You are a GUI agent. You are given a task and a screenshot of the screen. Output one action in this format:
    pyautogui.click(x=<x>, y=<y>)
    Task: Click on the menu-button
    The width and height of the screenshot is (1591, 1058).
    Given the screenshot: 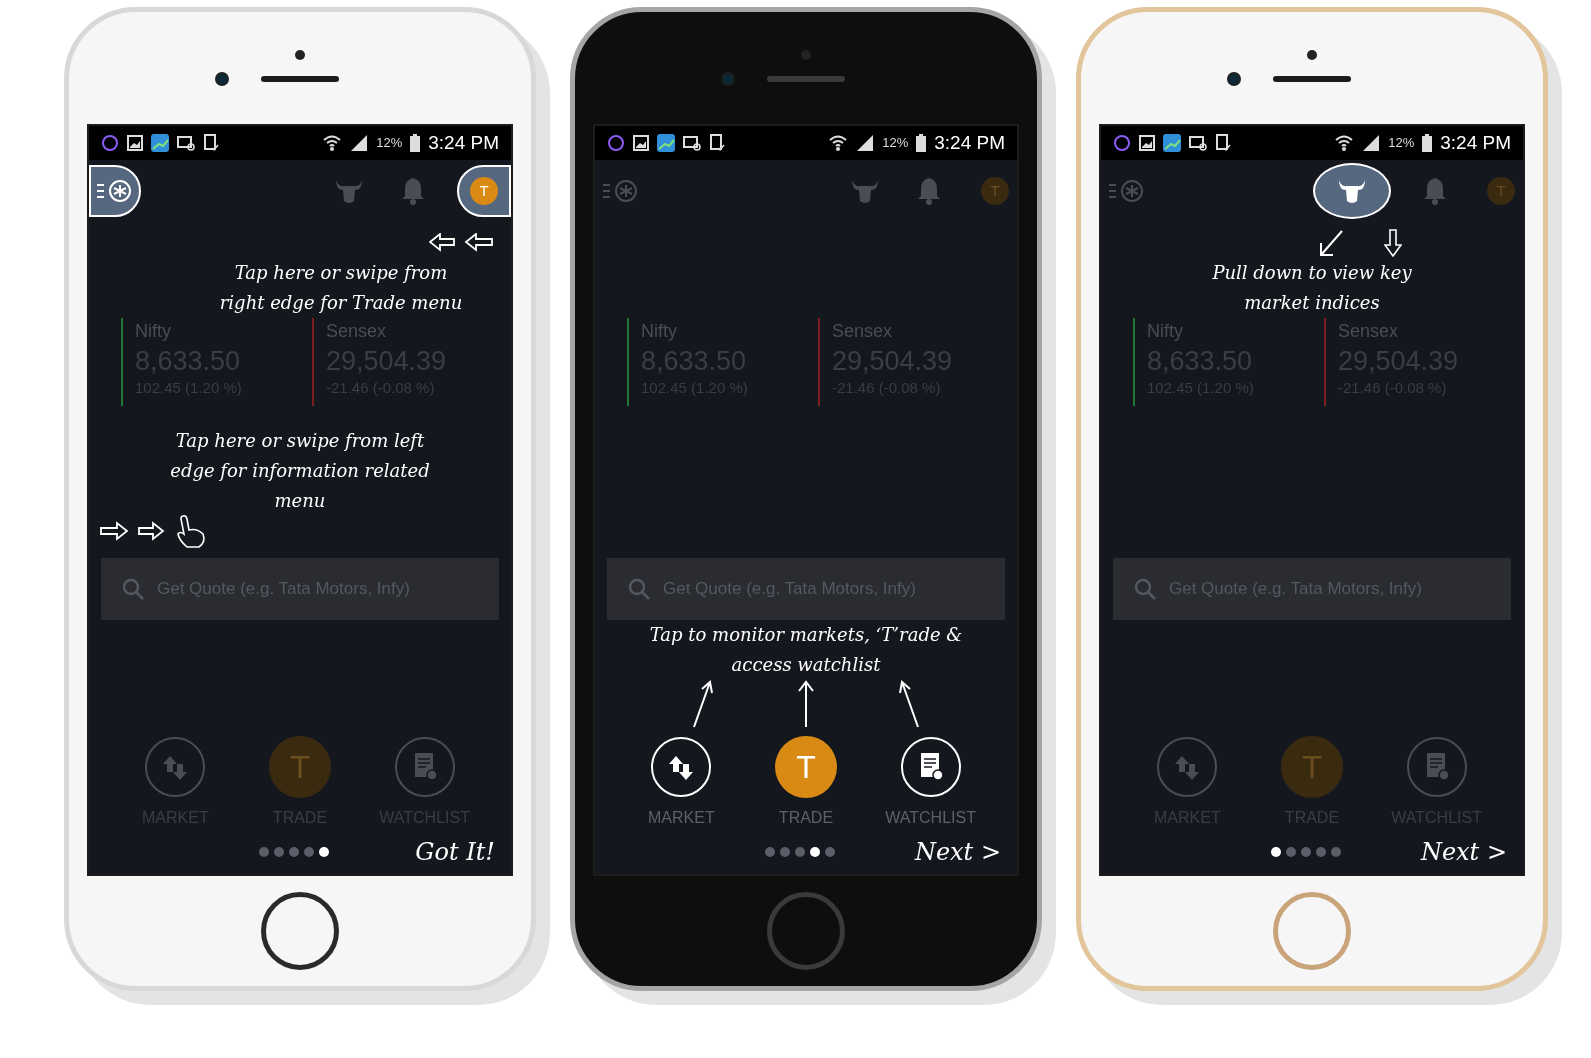 What is the action you would take?
    pyautogui.click(x=115, y=191)
    